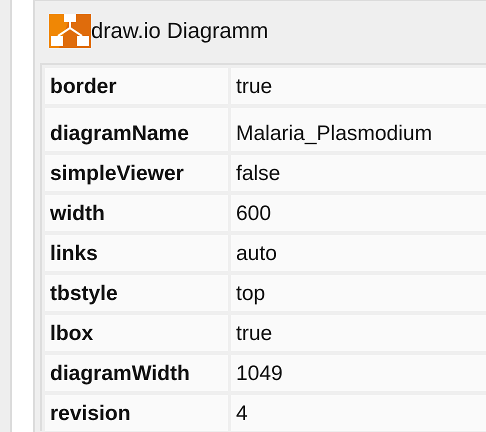 This screenshot has width=486, height=432. What do you see at coordinates (358, 293) in the screenshot?
I see `property-value: top` at bounding box center [358, 293].